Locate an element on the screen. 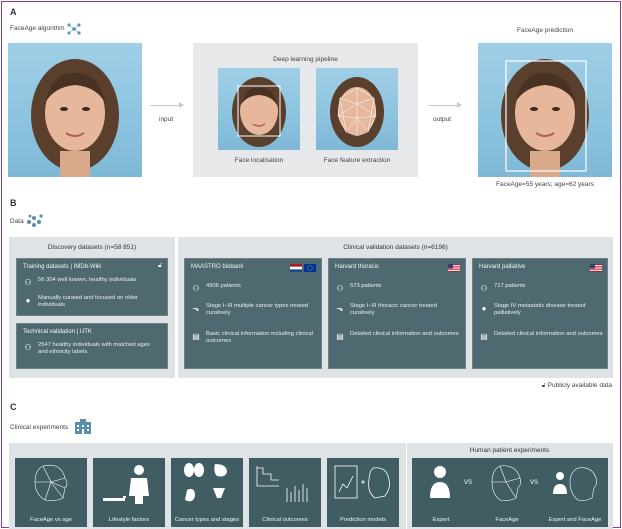 This screenshot has height=529, width=622. training-line1: 56 304 well known, healthy individuals is located at coordinates (87, 280).